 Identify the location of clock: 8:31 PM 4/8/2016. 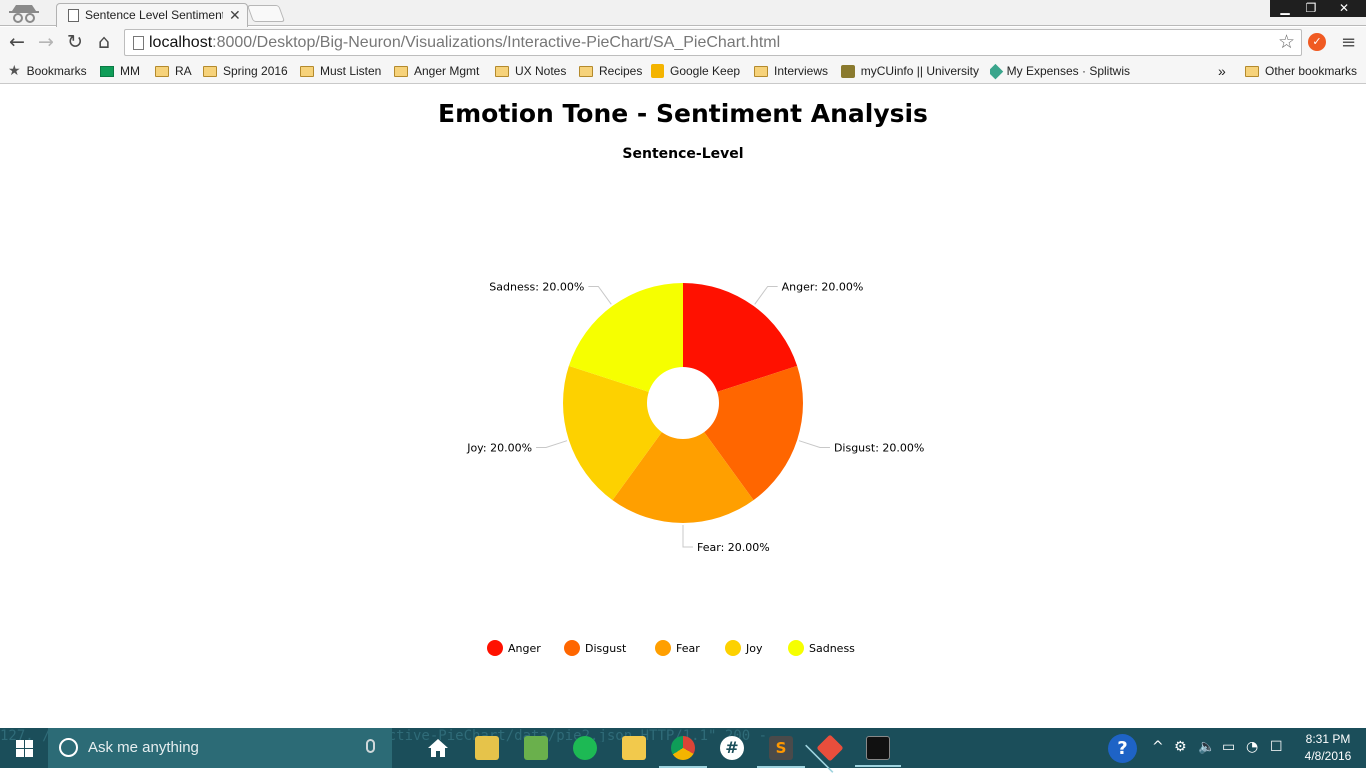
(1328, 748).